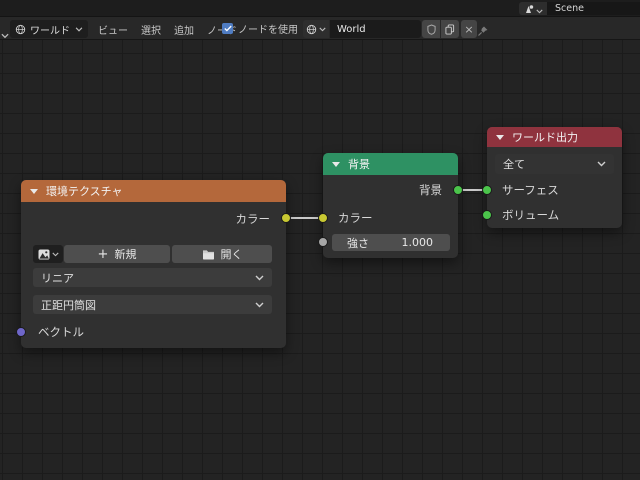  What do you see at coordinates (208, 254) in the screenshot?
I see `folder-icon` at bounding box center [208, 254].